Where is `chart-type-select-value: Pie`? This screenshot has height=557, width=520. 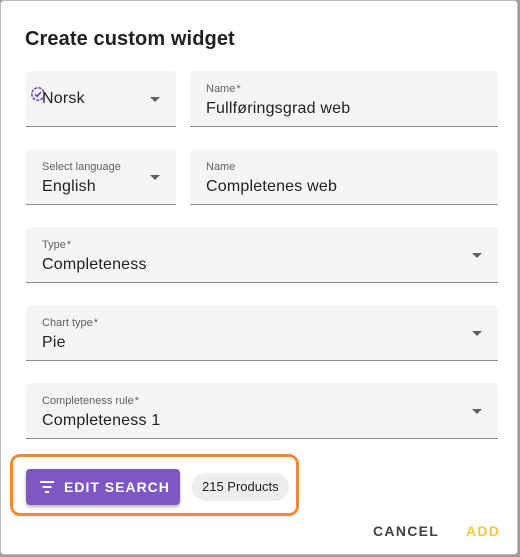 chart-type-select-value: Pie is located at coordinates (54, 342).